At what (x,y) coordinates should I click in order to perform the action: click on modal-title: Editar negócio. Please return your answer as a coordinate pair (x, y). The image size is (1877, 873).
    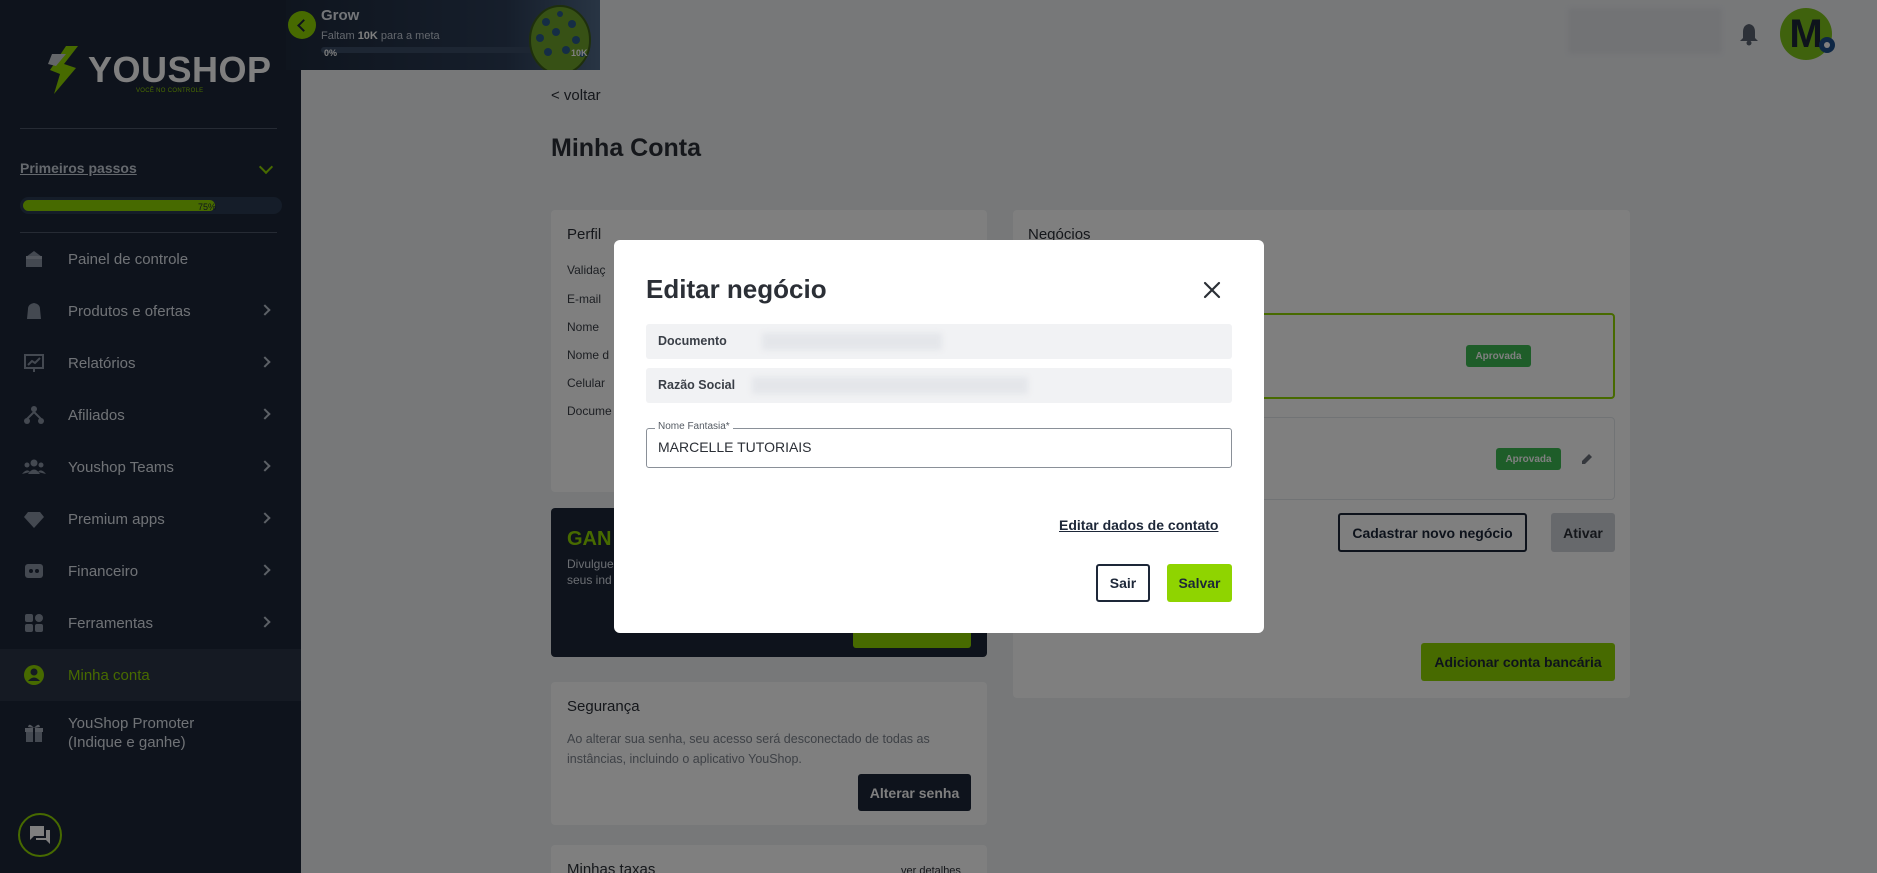
    Looking at the image, I should click on (736, 289).